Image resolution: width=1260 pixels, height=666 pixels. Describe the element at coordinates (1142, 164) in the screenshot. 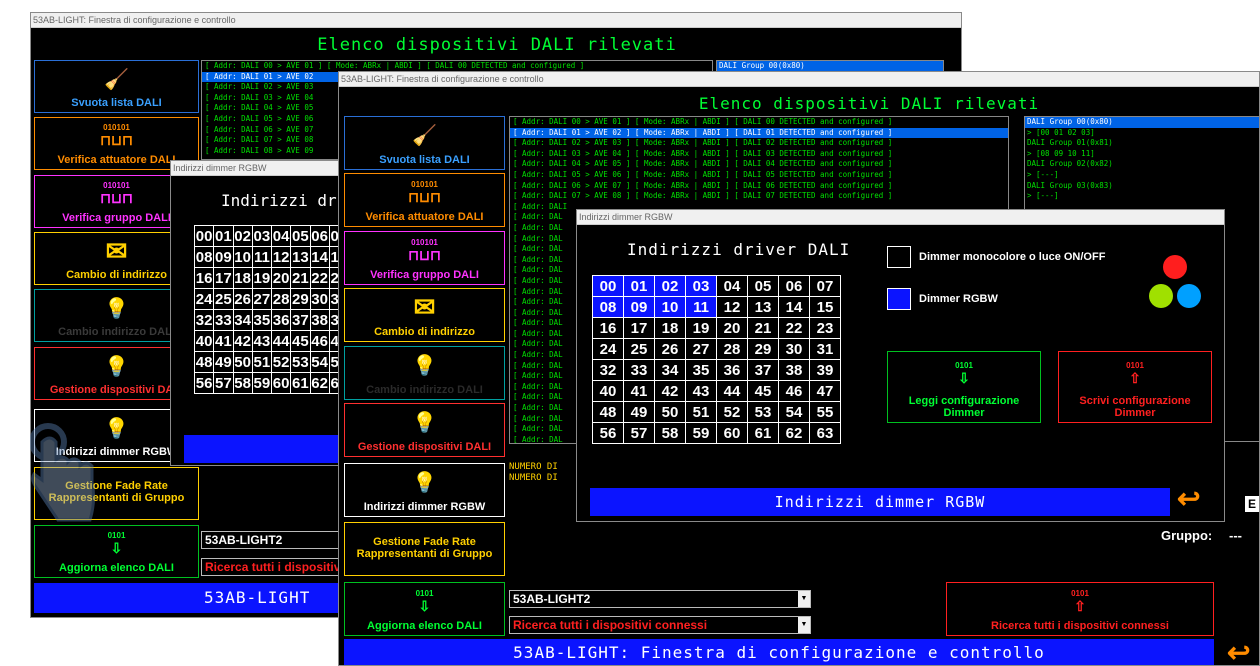

I see `list-item: DALI Group 02(0x82)` at that location.